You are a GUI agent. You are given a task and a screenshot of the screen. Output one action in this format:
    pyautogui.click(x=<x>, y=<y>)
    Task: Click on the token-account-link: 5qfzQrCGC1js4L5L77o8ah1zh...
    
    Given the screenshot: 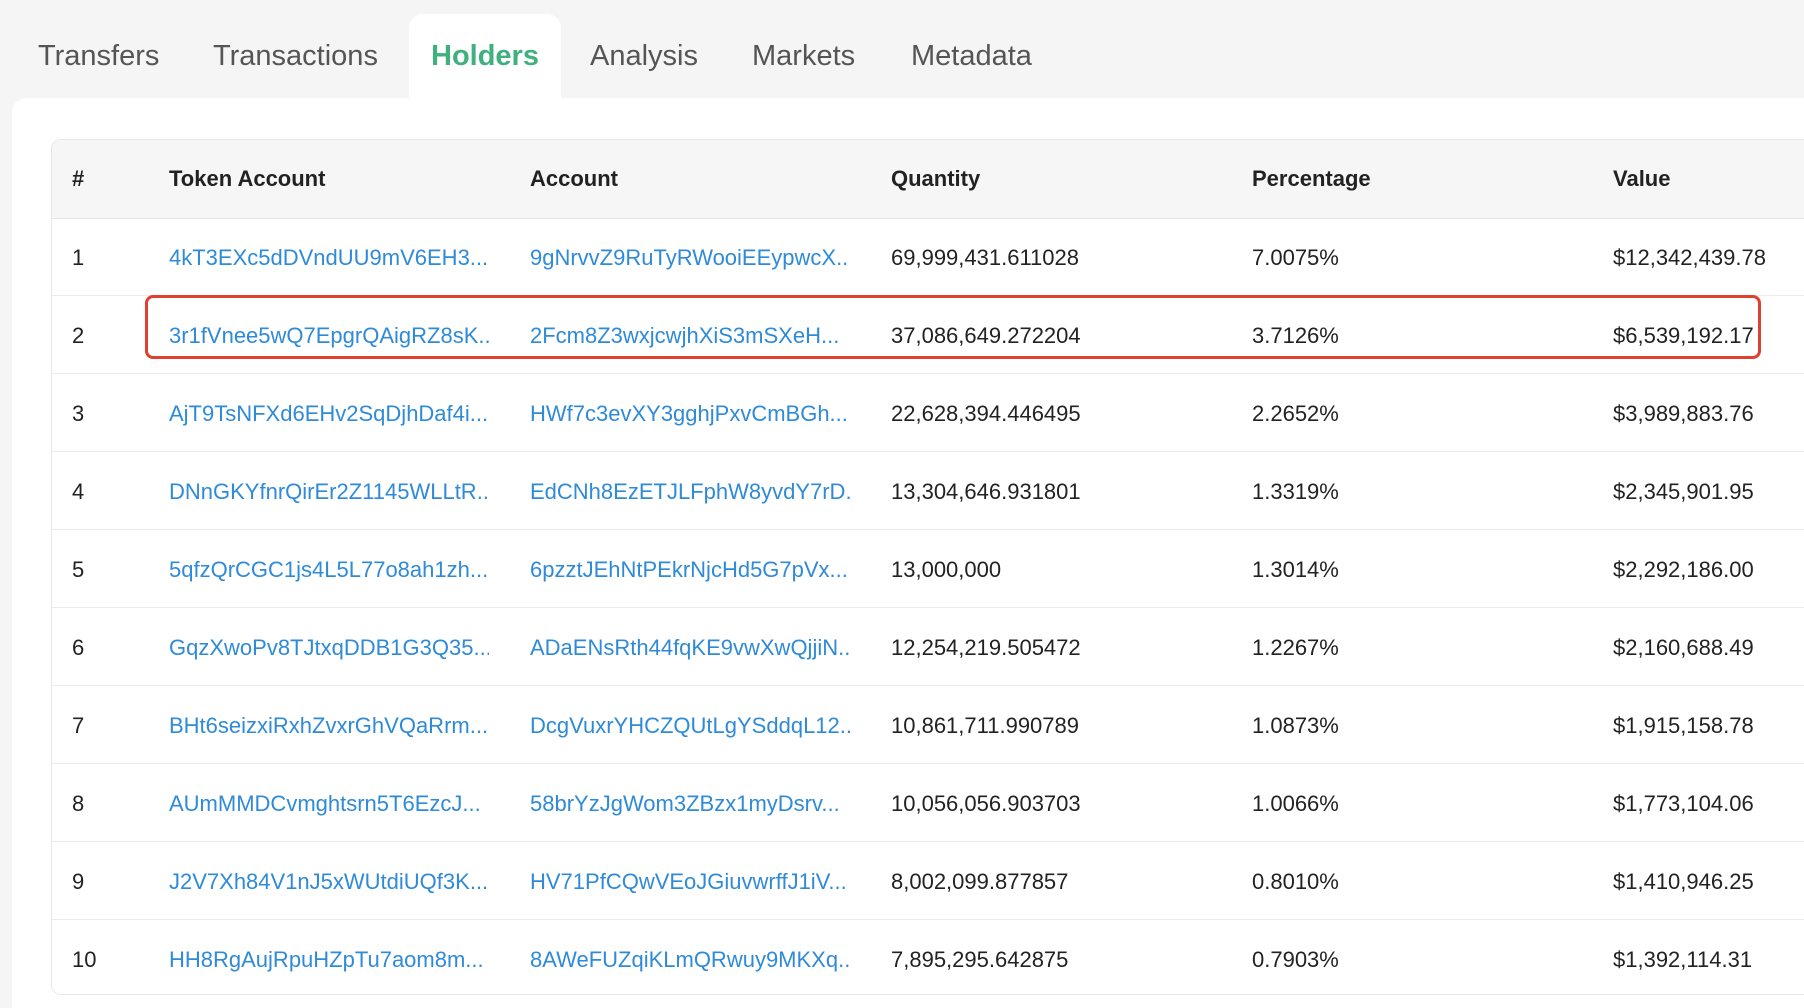 What is the action you would take?
    pyautogui.click(x=329, y=569)
    